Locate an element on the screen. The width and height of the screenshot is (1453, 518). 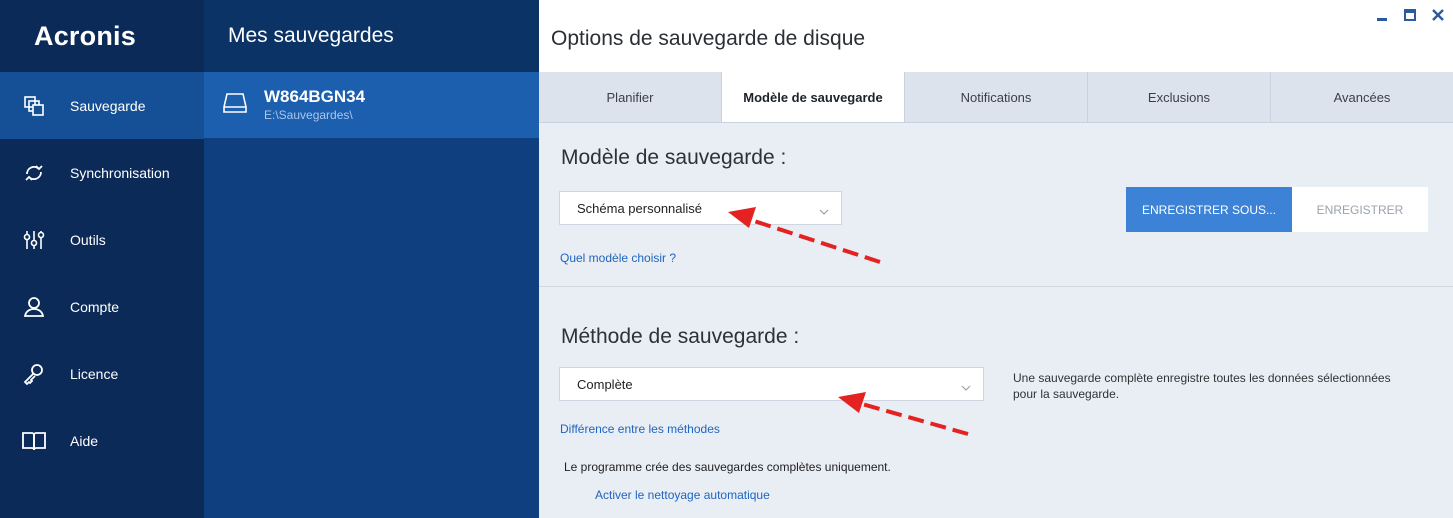
window-controls is located at coordinates (1410, 15).